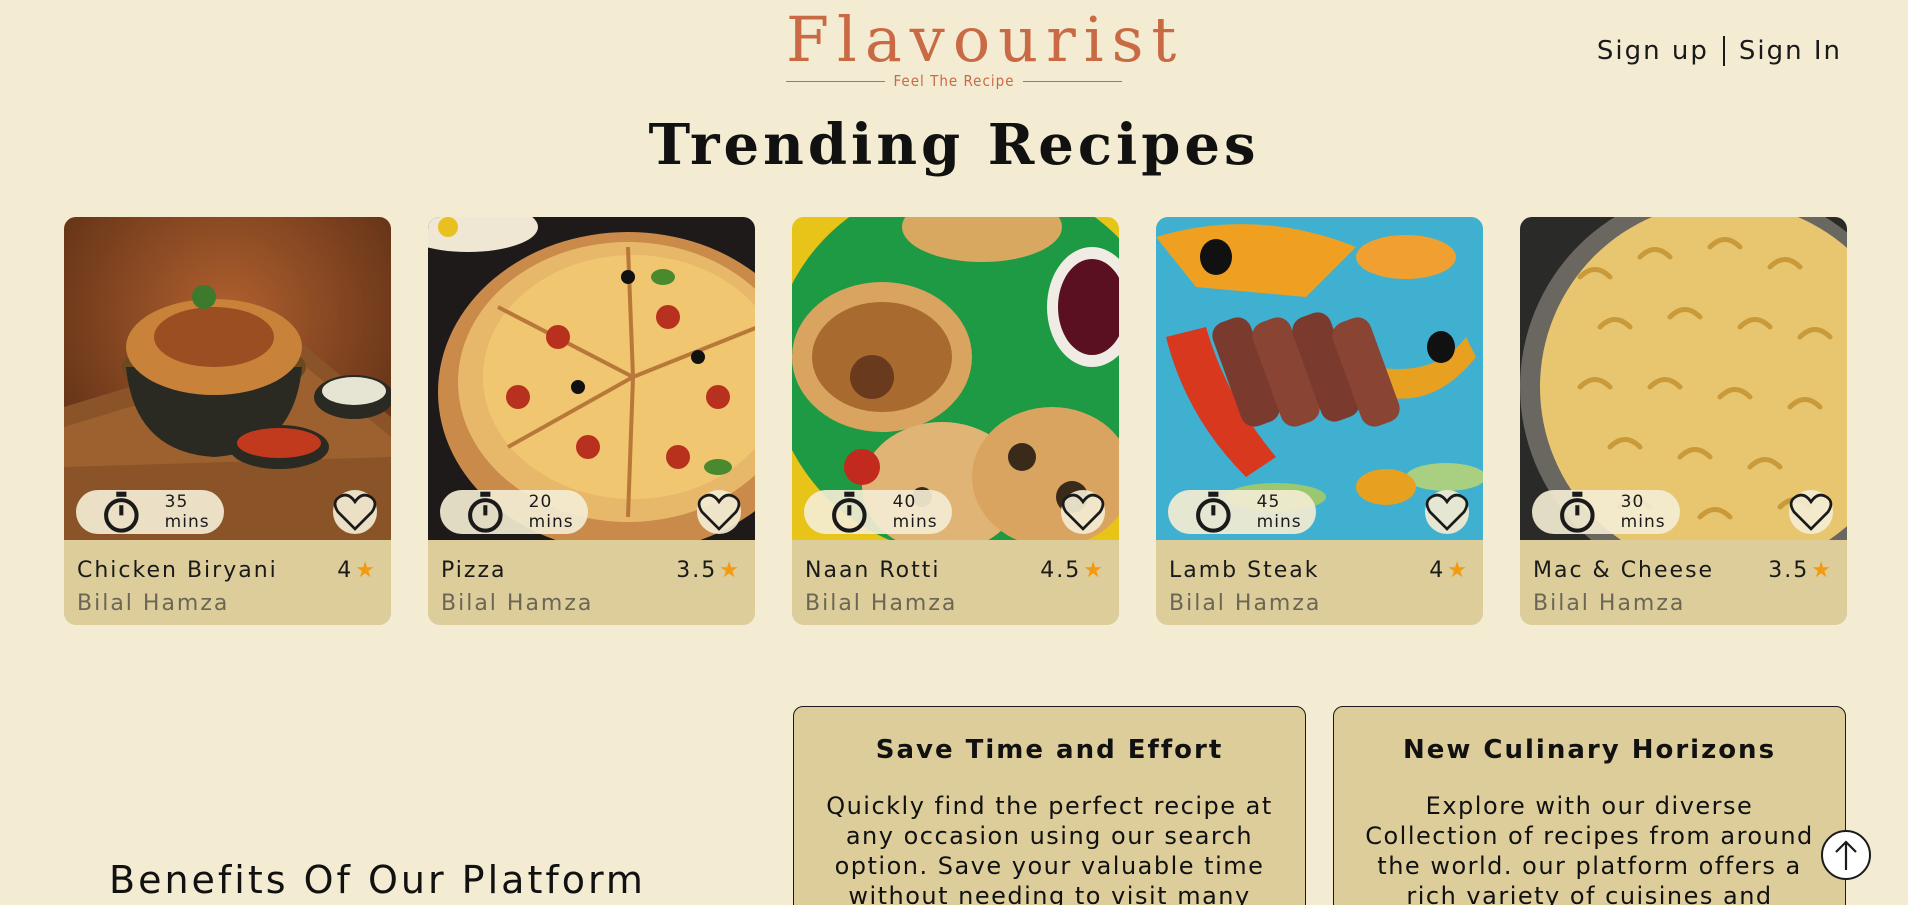 The width and height of the screenshot is (1908, 905). What do you see at coordinates (1623, 570) in the screenshot?
I see `recipe-name: Mac & Cheese` at bounding box center [1623, 570].